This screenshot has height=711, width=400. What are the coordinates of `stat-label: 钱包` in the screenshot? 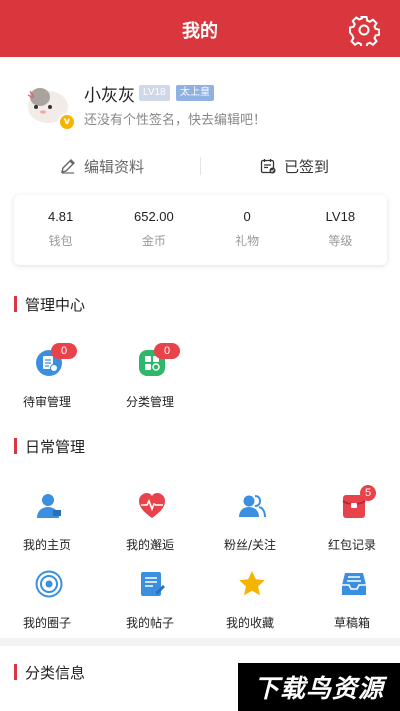 It's located at (60, 241).